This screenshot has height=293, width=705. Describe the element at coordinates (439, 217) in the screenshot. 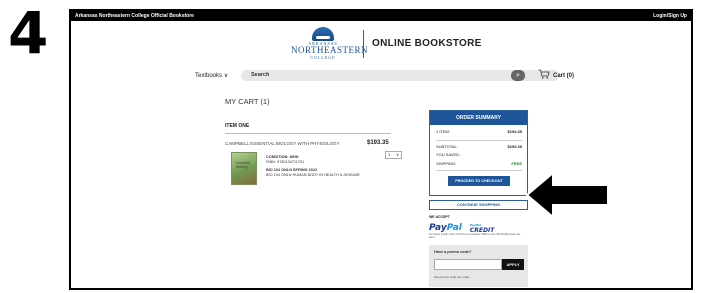

I see `we-accept-label: WE ACCEPT` at that location.